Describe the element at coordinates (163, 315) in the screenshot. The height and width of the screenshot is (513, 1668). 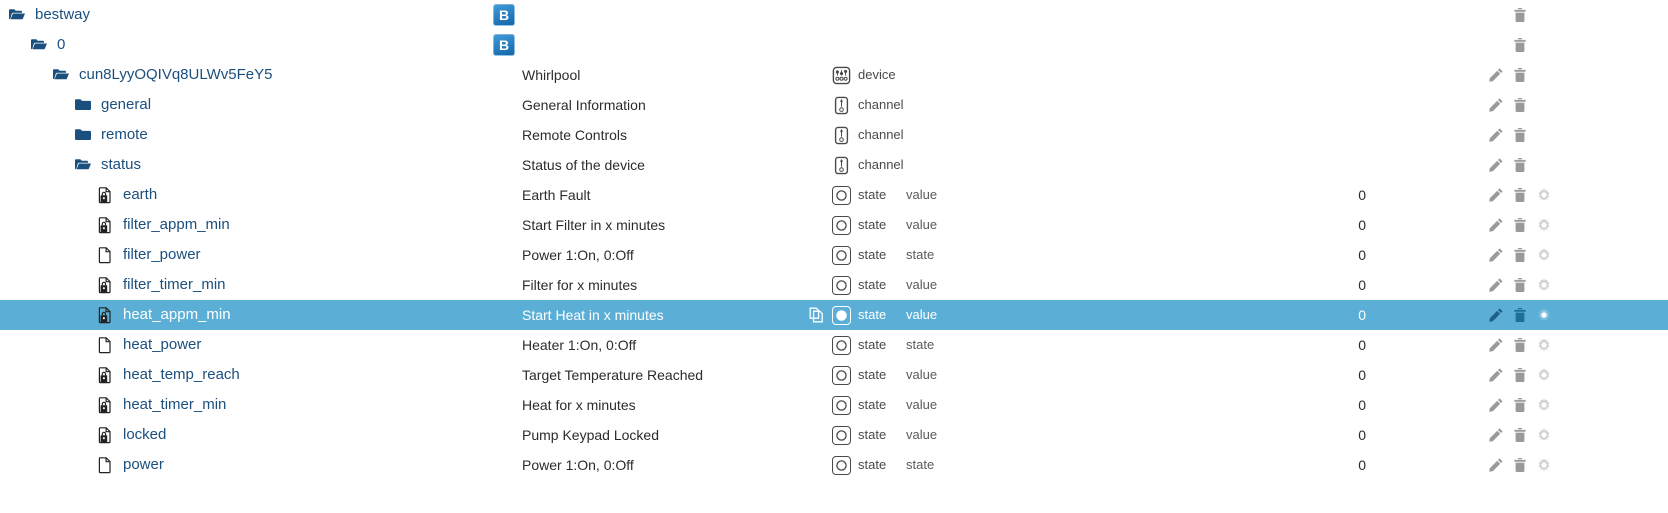
I see `tree-item-name: heat_appm_min` at that location.